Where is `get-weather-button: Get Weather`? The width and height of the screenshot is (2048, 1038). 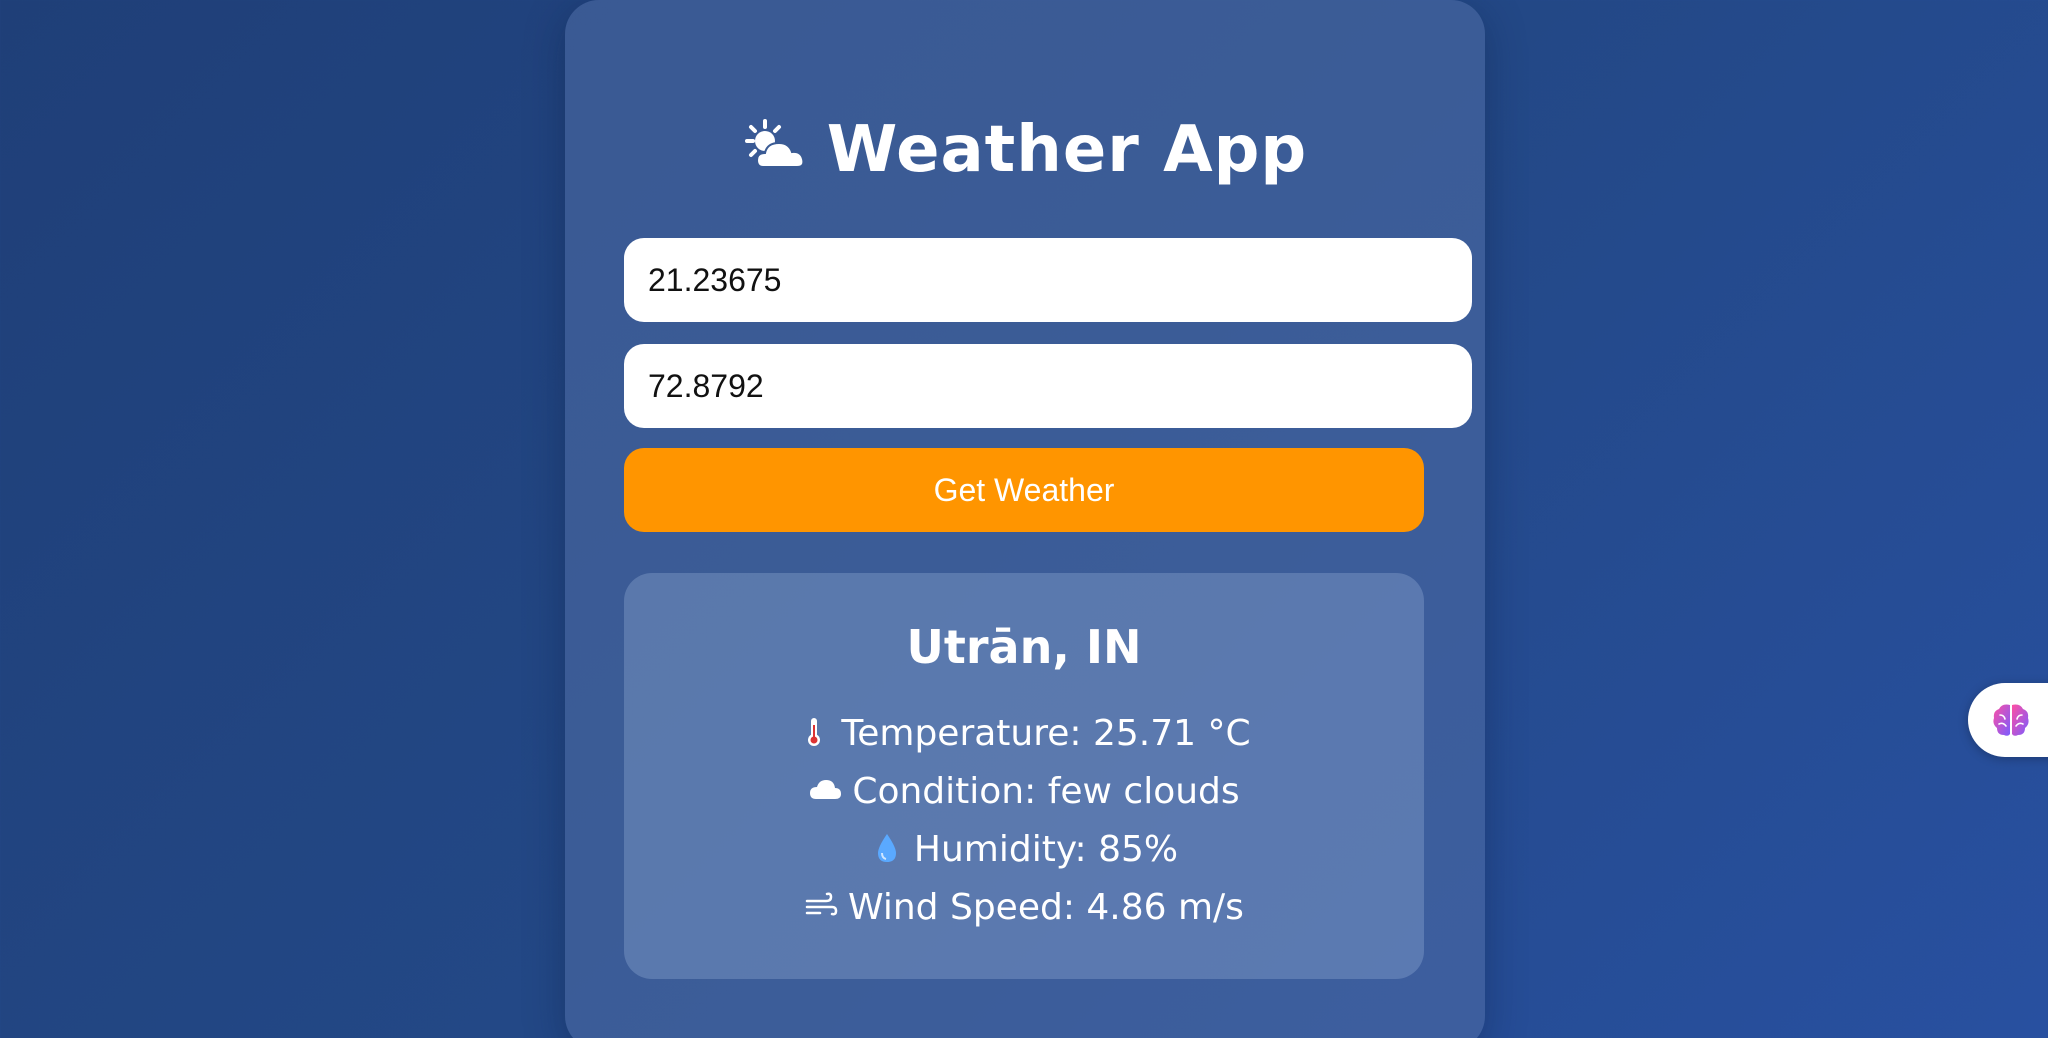 get-weather-button: Get Weather is located at coordinates (1024, 490).